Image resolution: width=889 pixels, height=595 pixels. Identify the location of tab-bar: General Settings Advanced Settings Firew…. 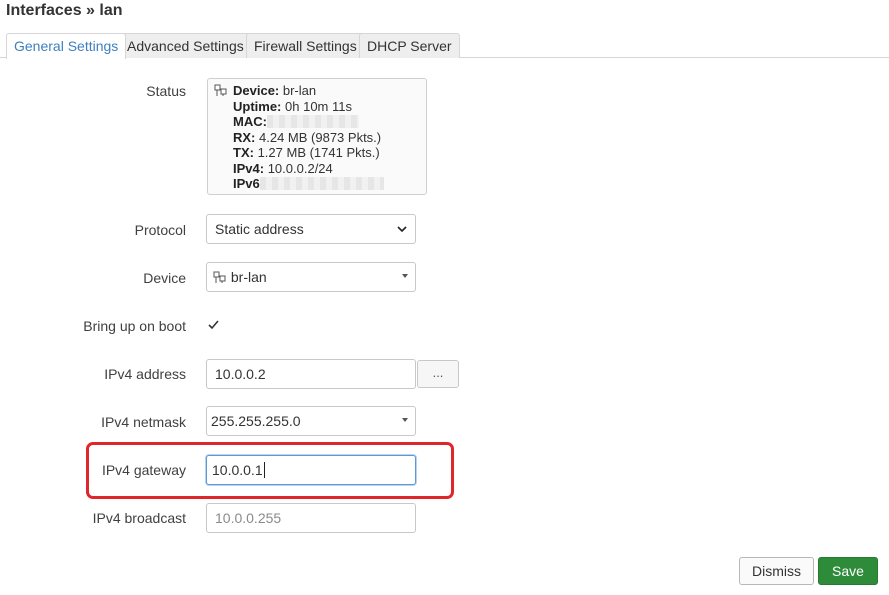
(444, 46).